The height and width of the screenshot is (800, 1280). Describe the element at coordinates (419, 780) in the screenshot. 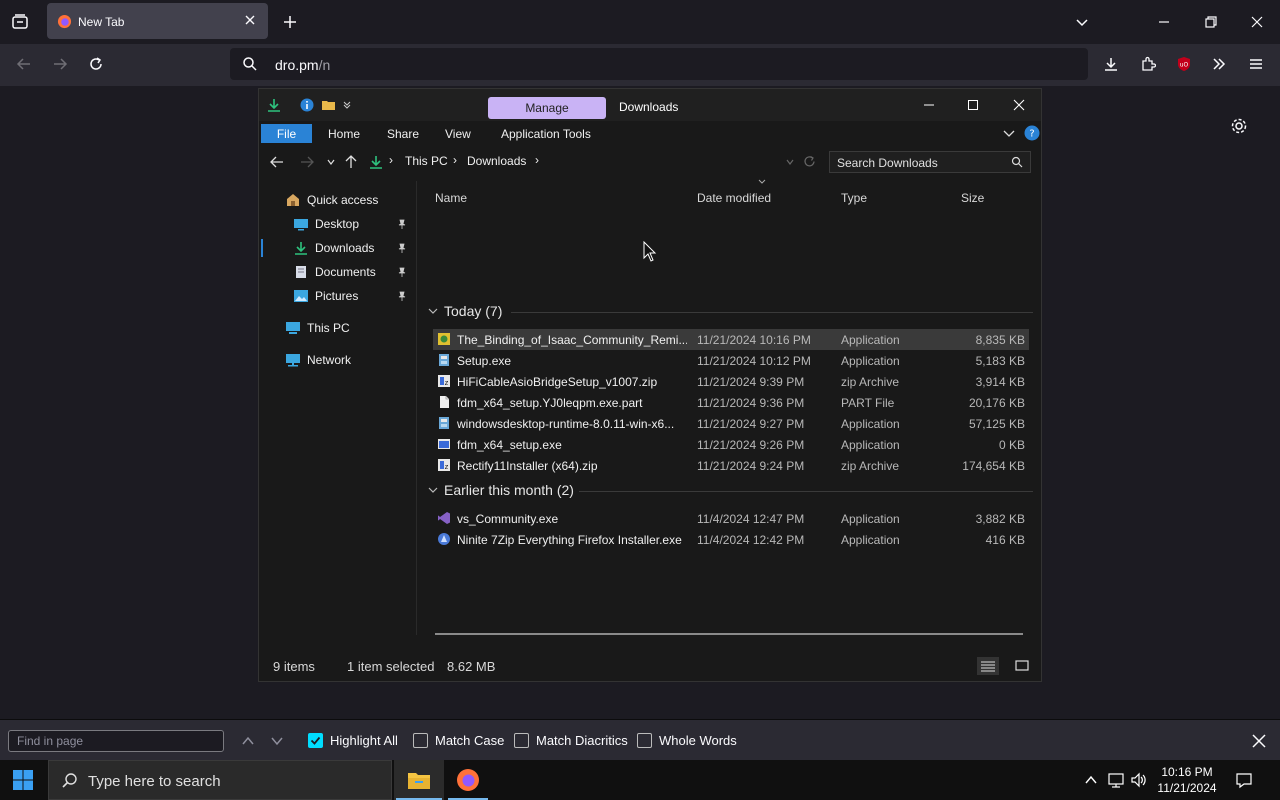

I see `taskbar-file-explorer` at that location.